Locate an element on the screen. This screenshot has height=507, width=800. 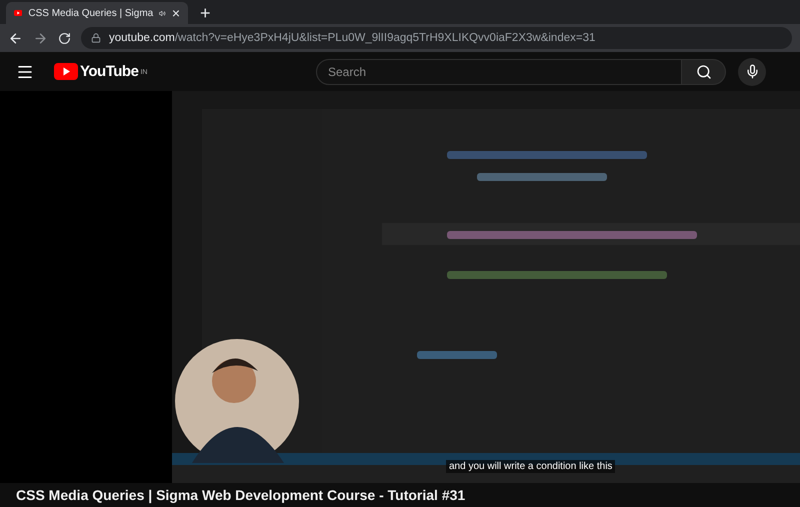
tab-title: CSS Media Queries | Sigma is located at coordinates (91, 13).